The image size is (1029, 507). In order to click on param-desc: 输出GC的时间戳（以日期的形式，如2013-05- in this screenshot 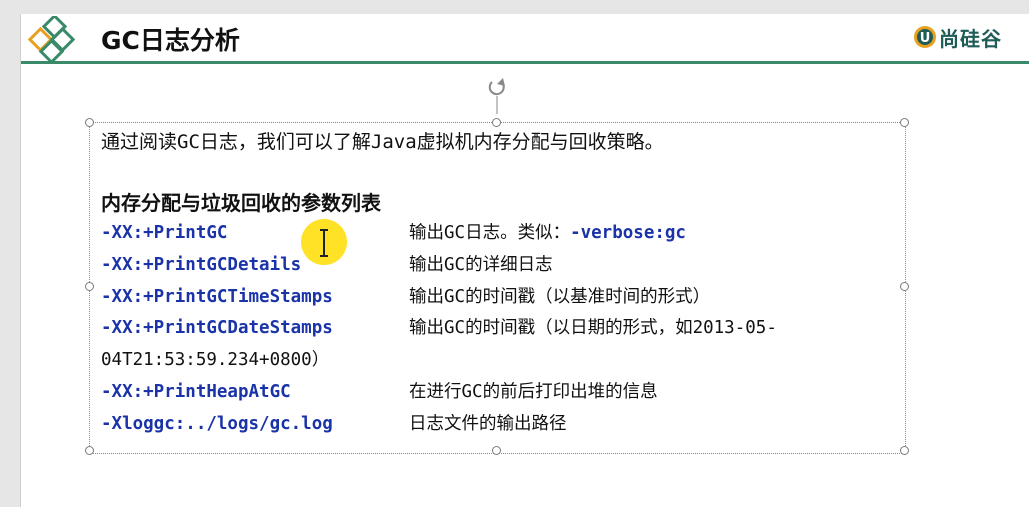, I will do `click(593, 328)`.